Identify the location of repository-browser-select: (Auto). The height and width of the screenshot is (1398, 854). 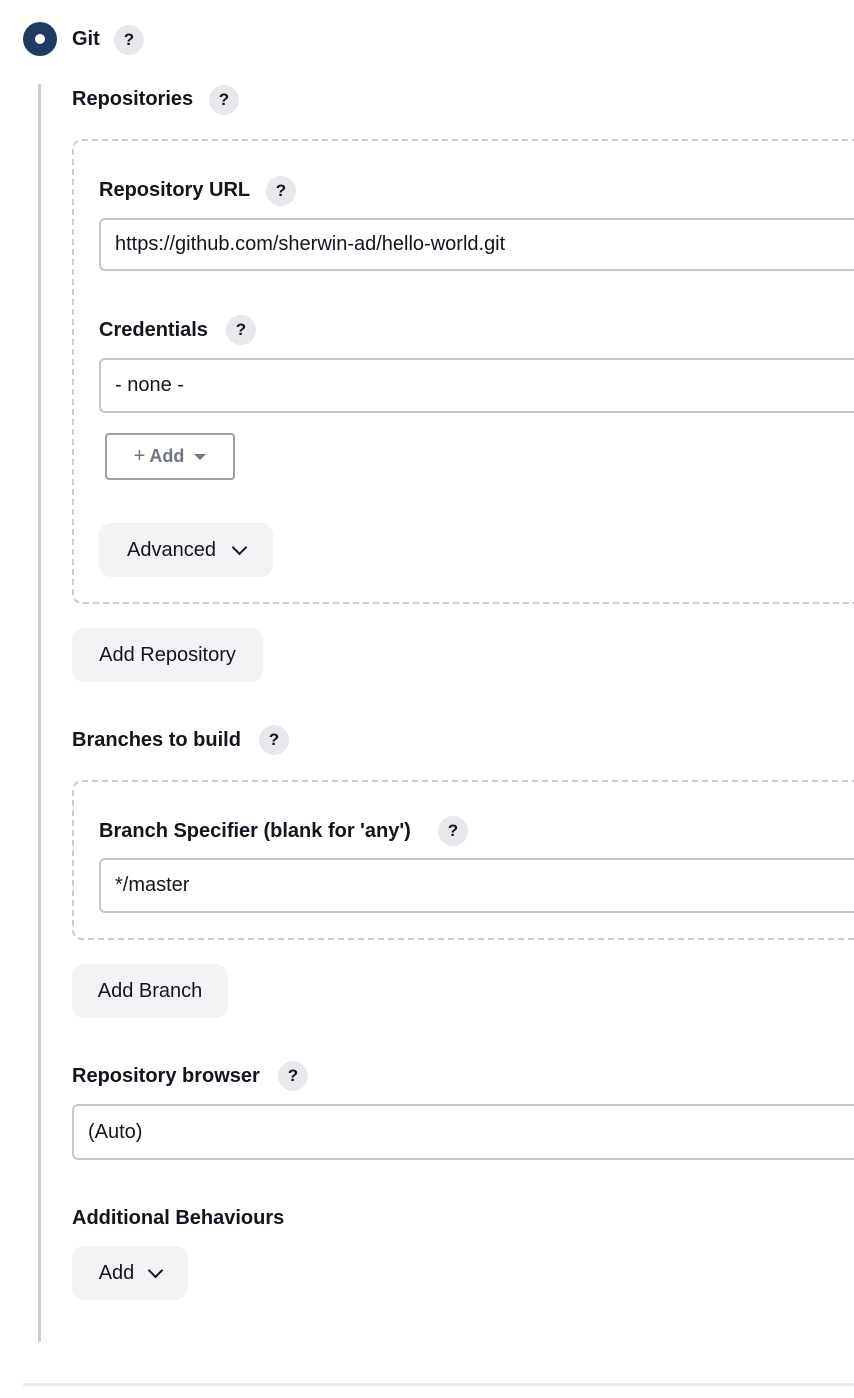
(463, 1132).